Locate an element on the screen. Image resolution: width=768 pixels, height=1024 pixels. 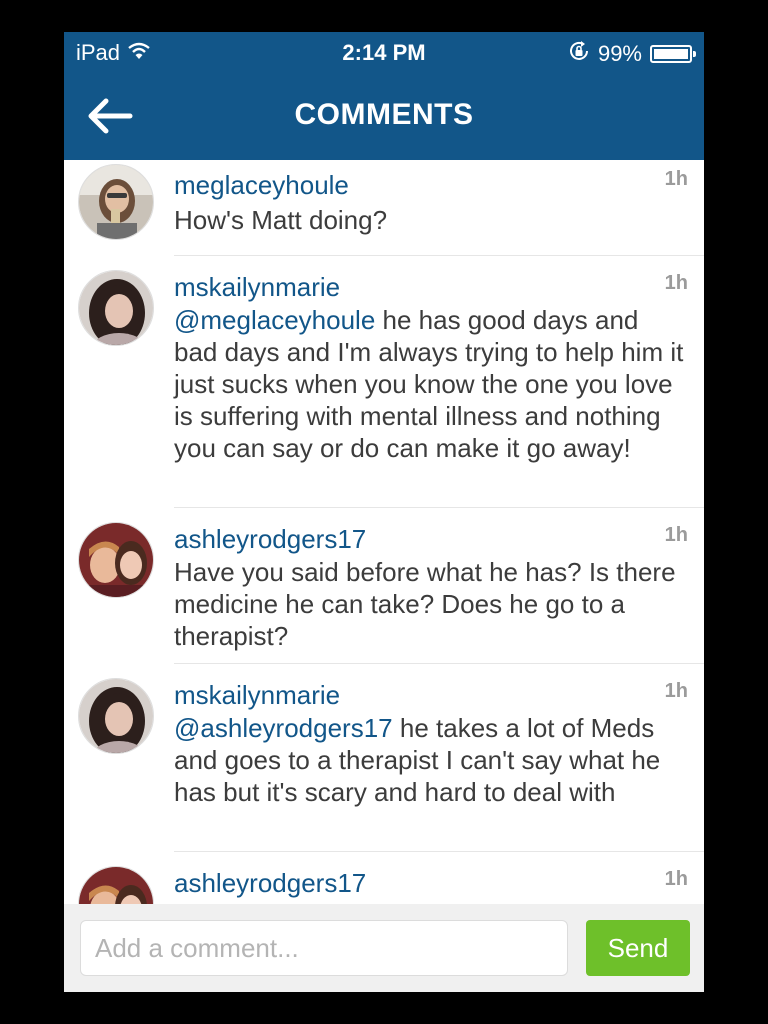
comment-text: How's Matt doing? is located at coordinates (281, 220).